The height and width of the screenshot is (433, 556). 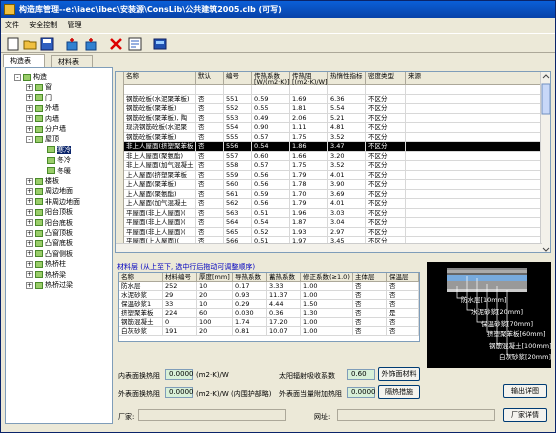 I want to click on grid-column-header: 传热系数 [W/(m2·K)], so click(x=271, y=78).